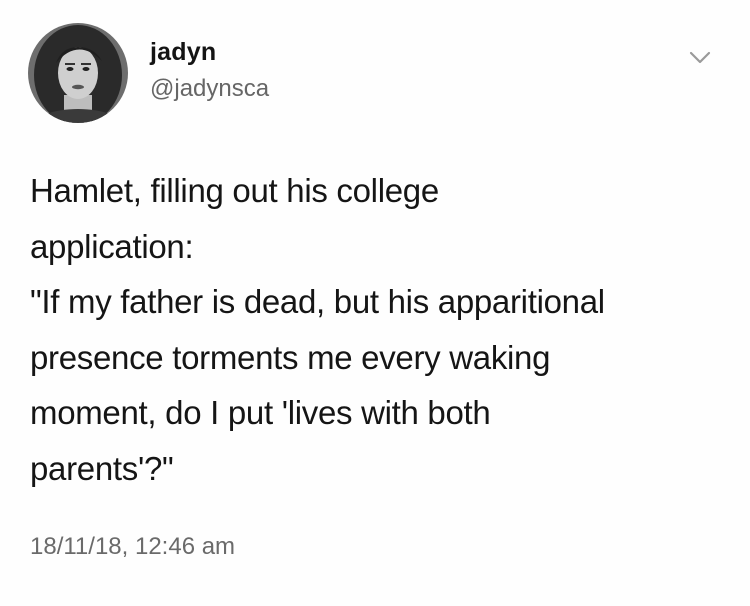 This screenshot has width=750, height=606. I want to click on avatar, so click(78, 73).